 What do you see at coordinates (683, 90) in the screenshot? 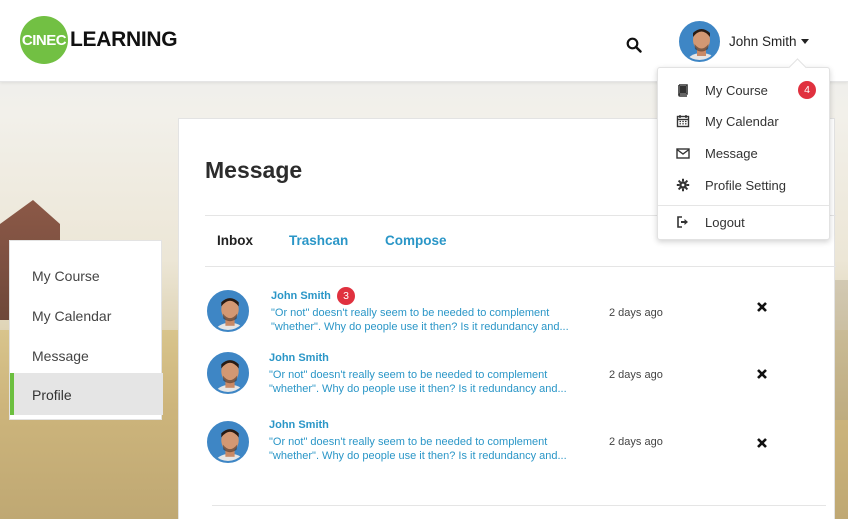
I see `book-icon` at bounding box center [683, 90].